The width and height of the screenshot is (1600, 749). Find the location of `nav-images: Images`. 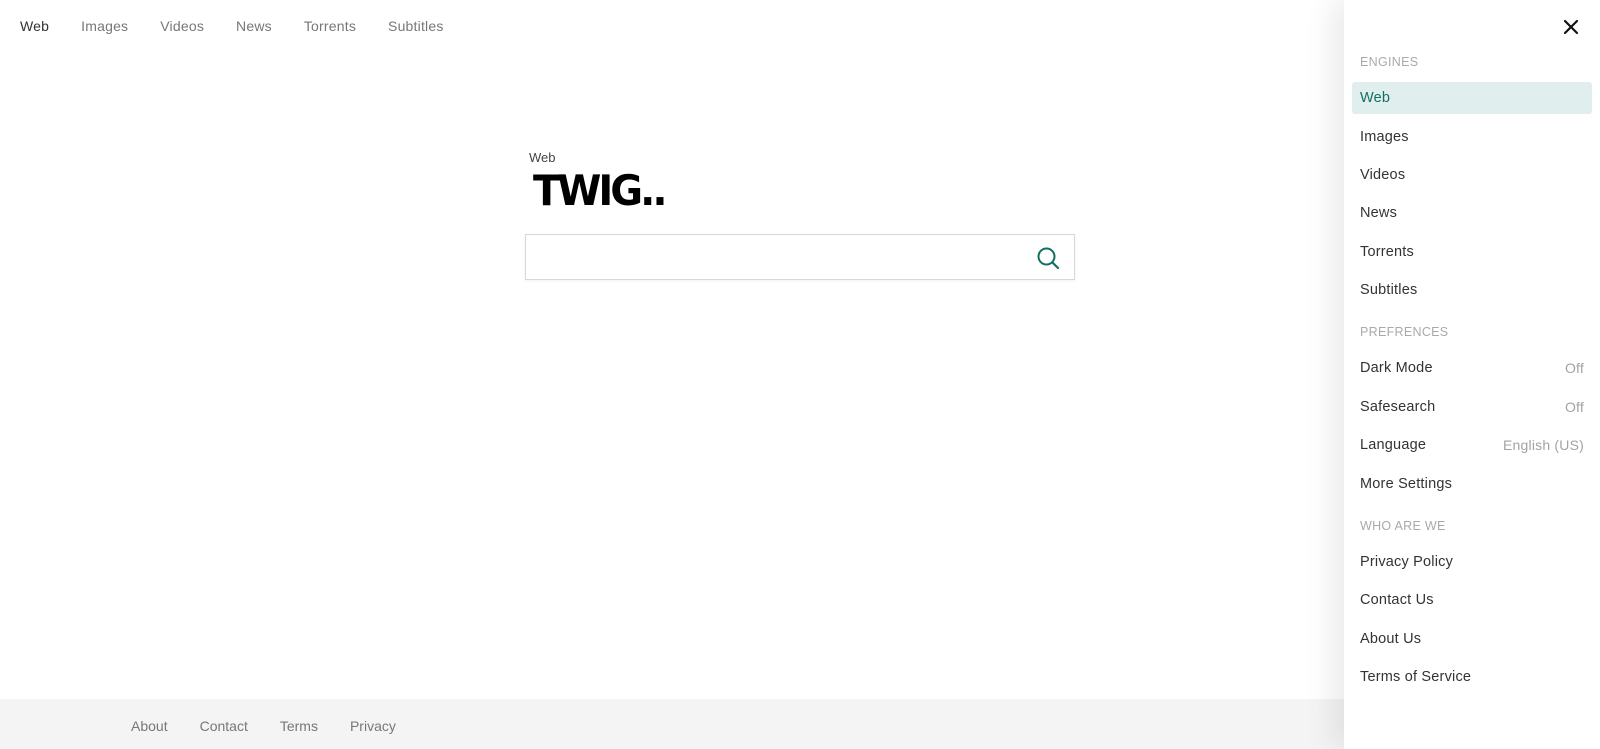

nav-images: Images is located at coordinates (104, 26).